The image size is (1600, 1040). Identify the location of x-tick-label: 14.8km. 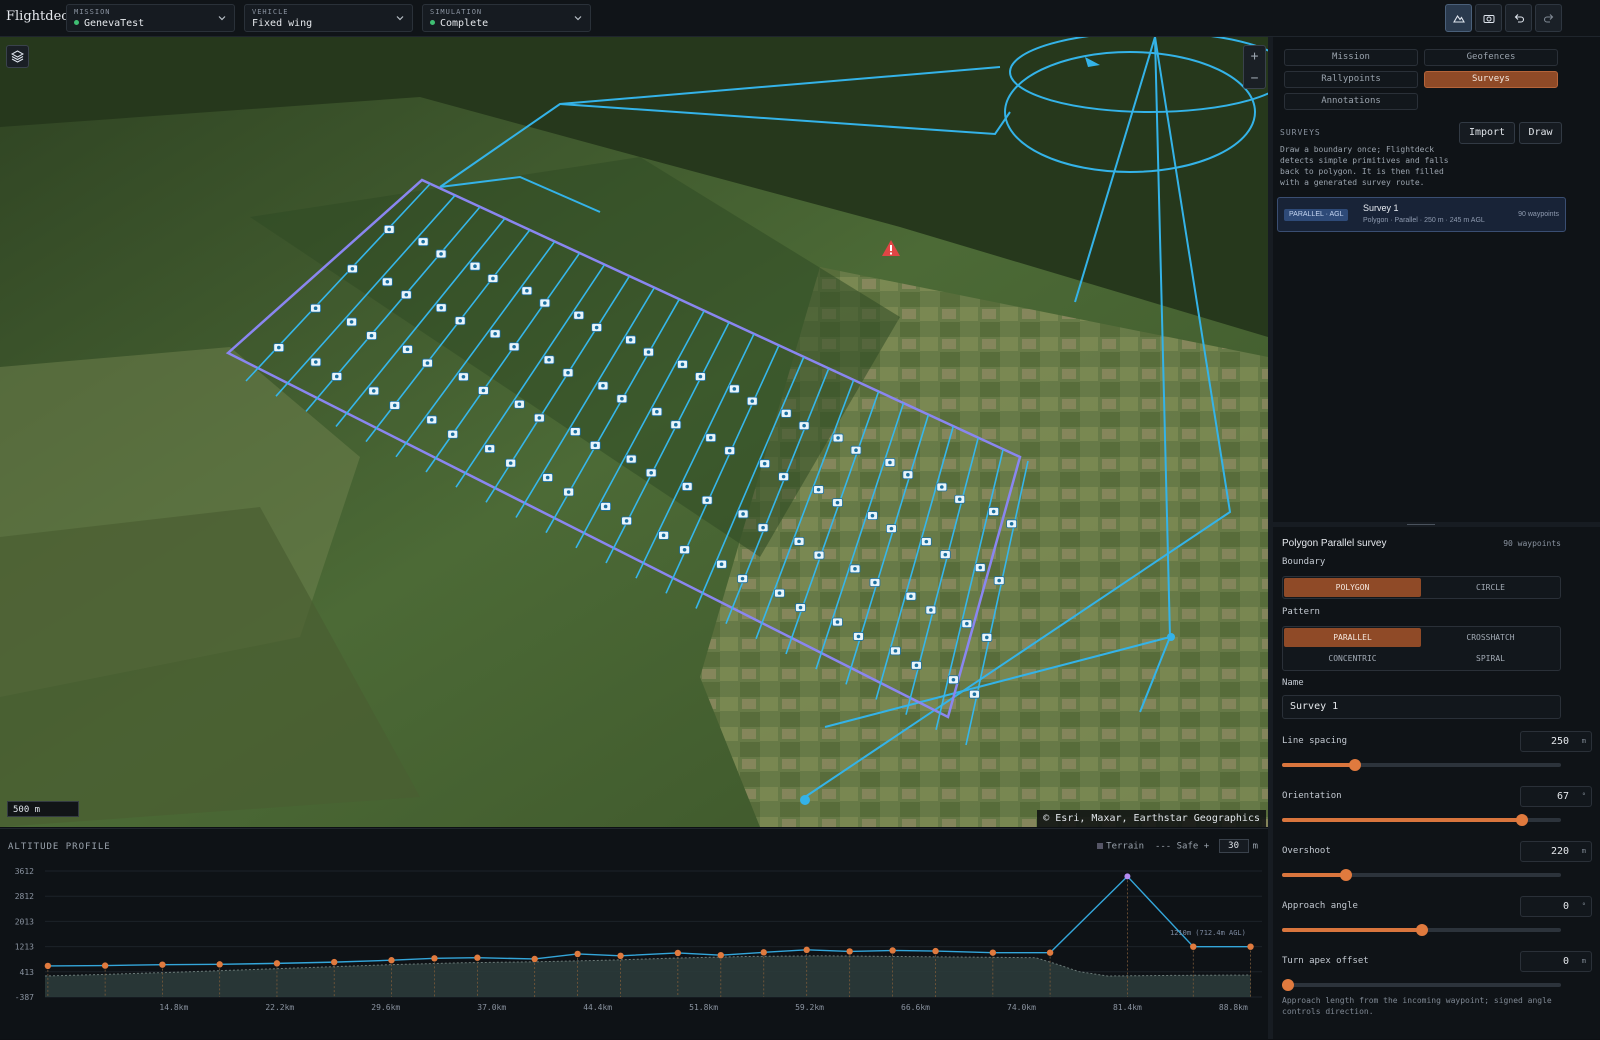
(173, 1007).